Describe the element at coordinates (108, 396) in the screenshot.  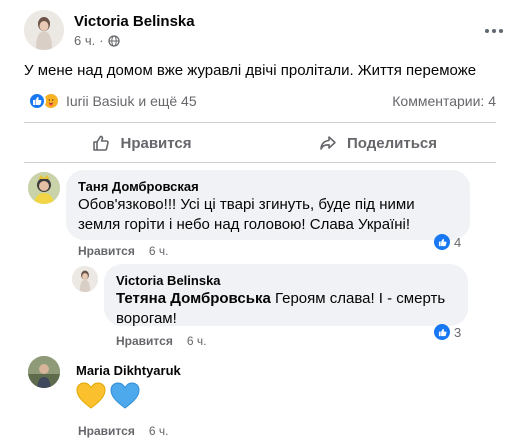
I see `comment-hearts: 💛💙` at that location.